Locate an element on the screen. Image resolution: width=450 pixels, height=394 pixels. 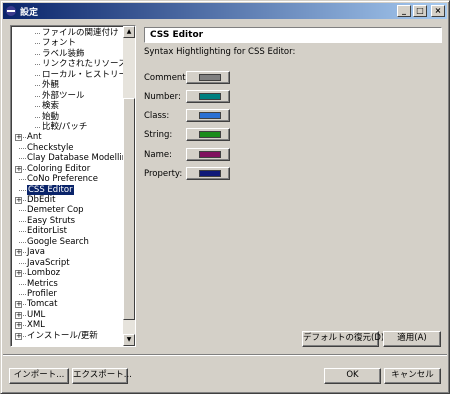
tree-item: + Ant is located at coordinates (68, 137).